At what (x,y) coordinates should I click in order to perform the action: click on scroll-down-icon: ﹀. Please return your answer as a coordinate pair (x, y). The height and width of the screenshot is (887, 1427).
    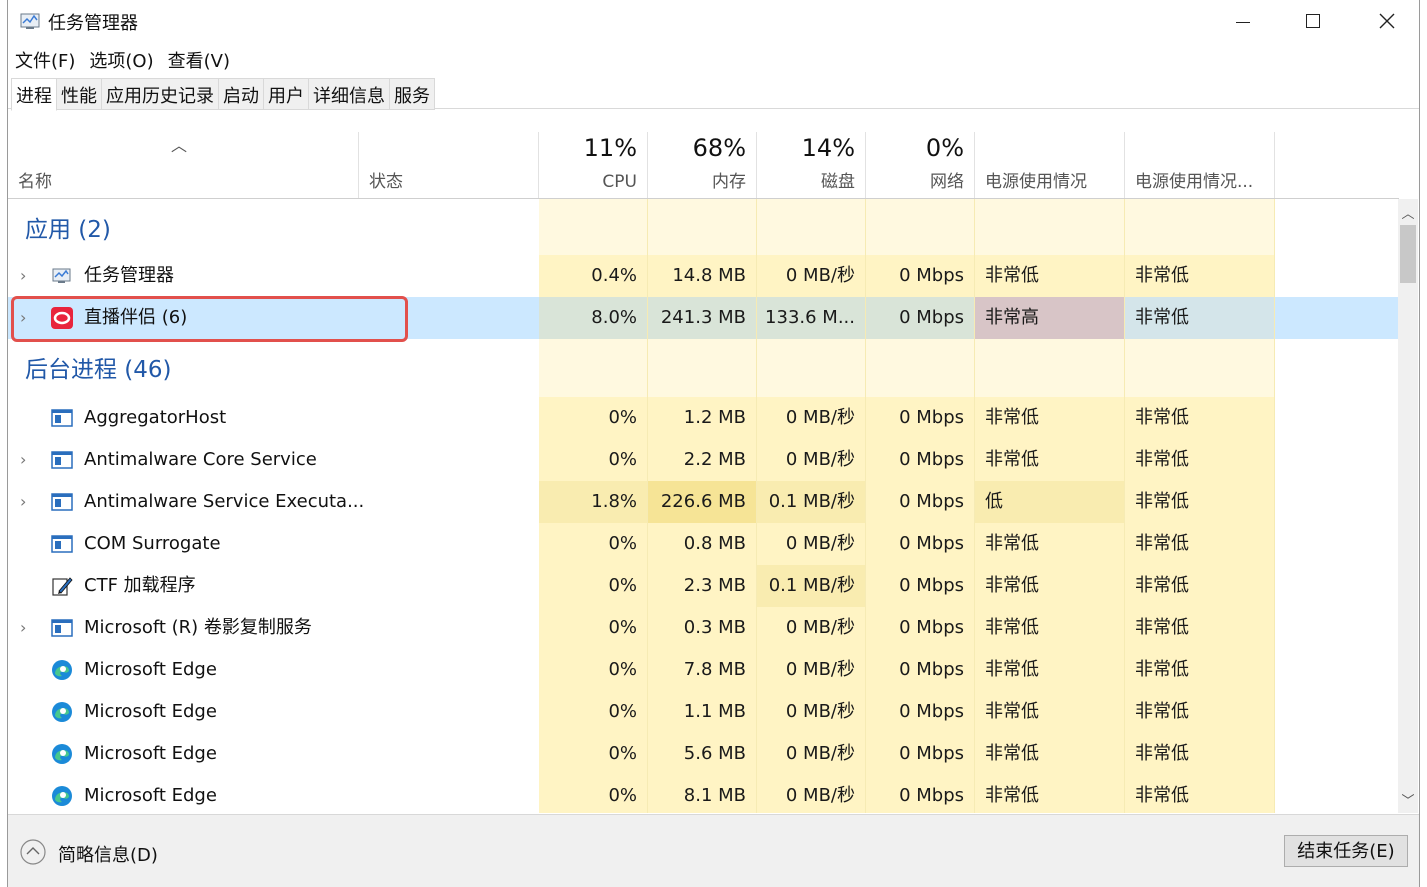
    Looking at the image, I should click on (1408, 799).